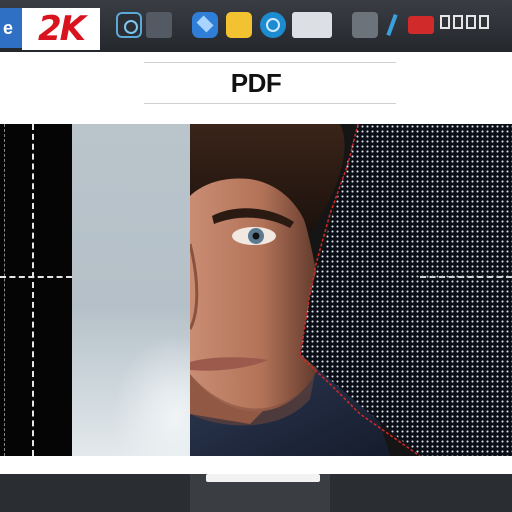 This screenshot has width=512, height=512. What do you see at coordinates (36, 290) in the screenshot?
I see `black-guide-strip` at bounding box center [36, 290].